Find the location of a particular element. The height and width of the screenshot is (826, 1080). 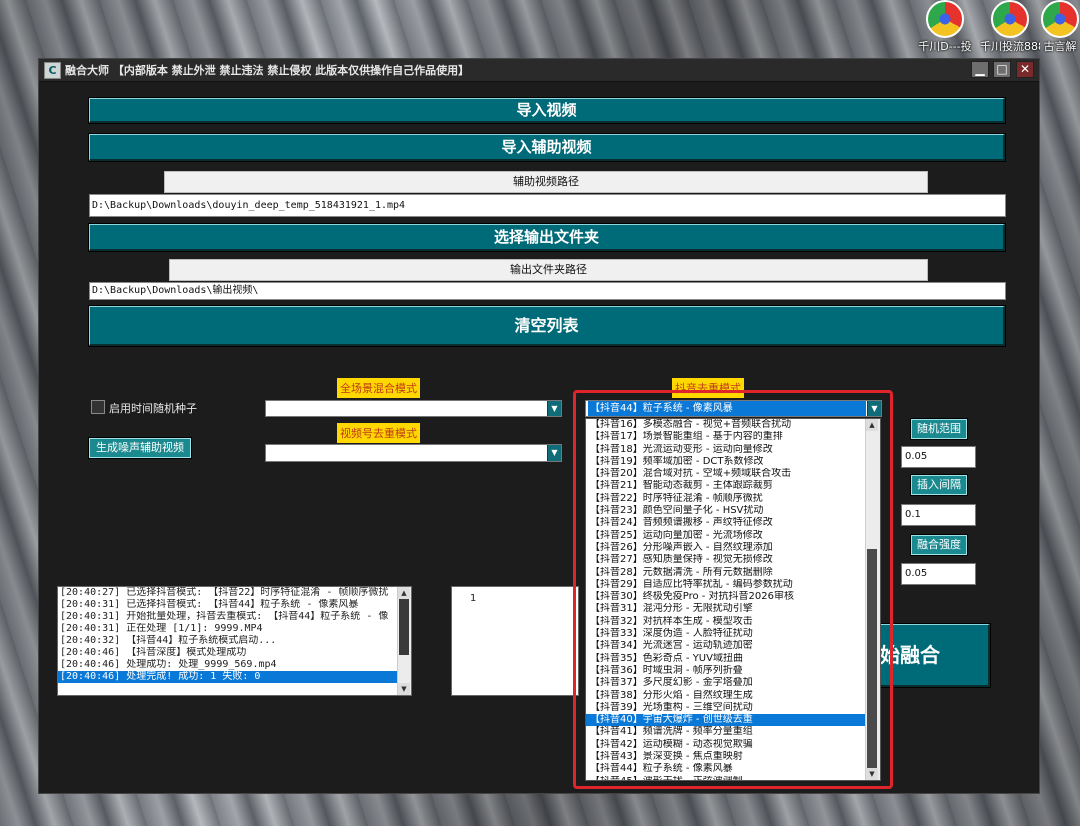

desktop-shortcut-label: 千川D---投 is located at coordinates (945, 46).